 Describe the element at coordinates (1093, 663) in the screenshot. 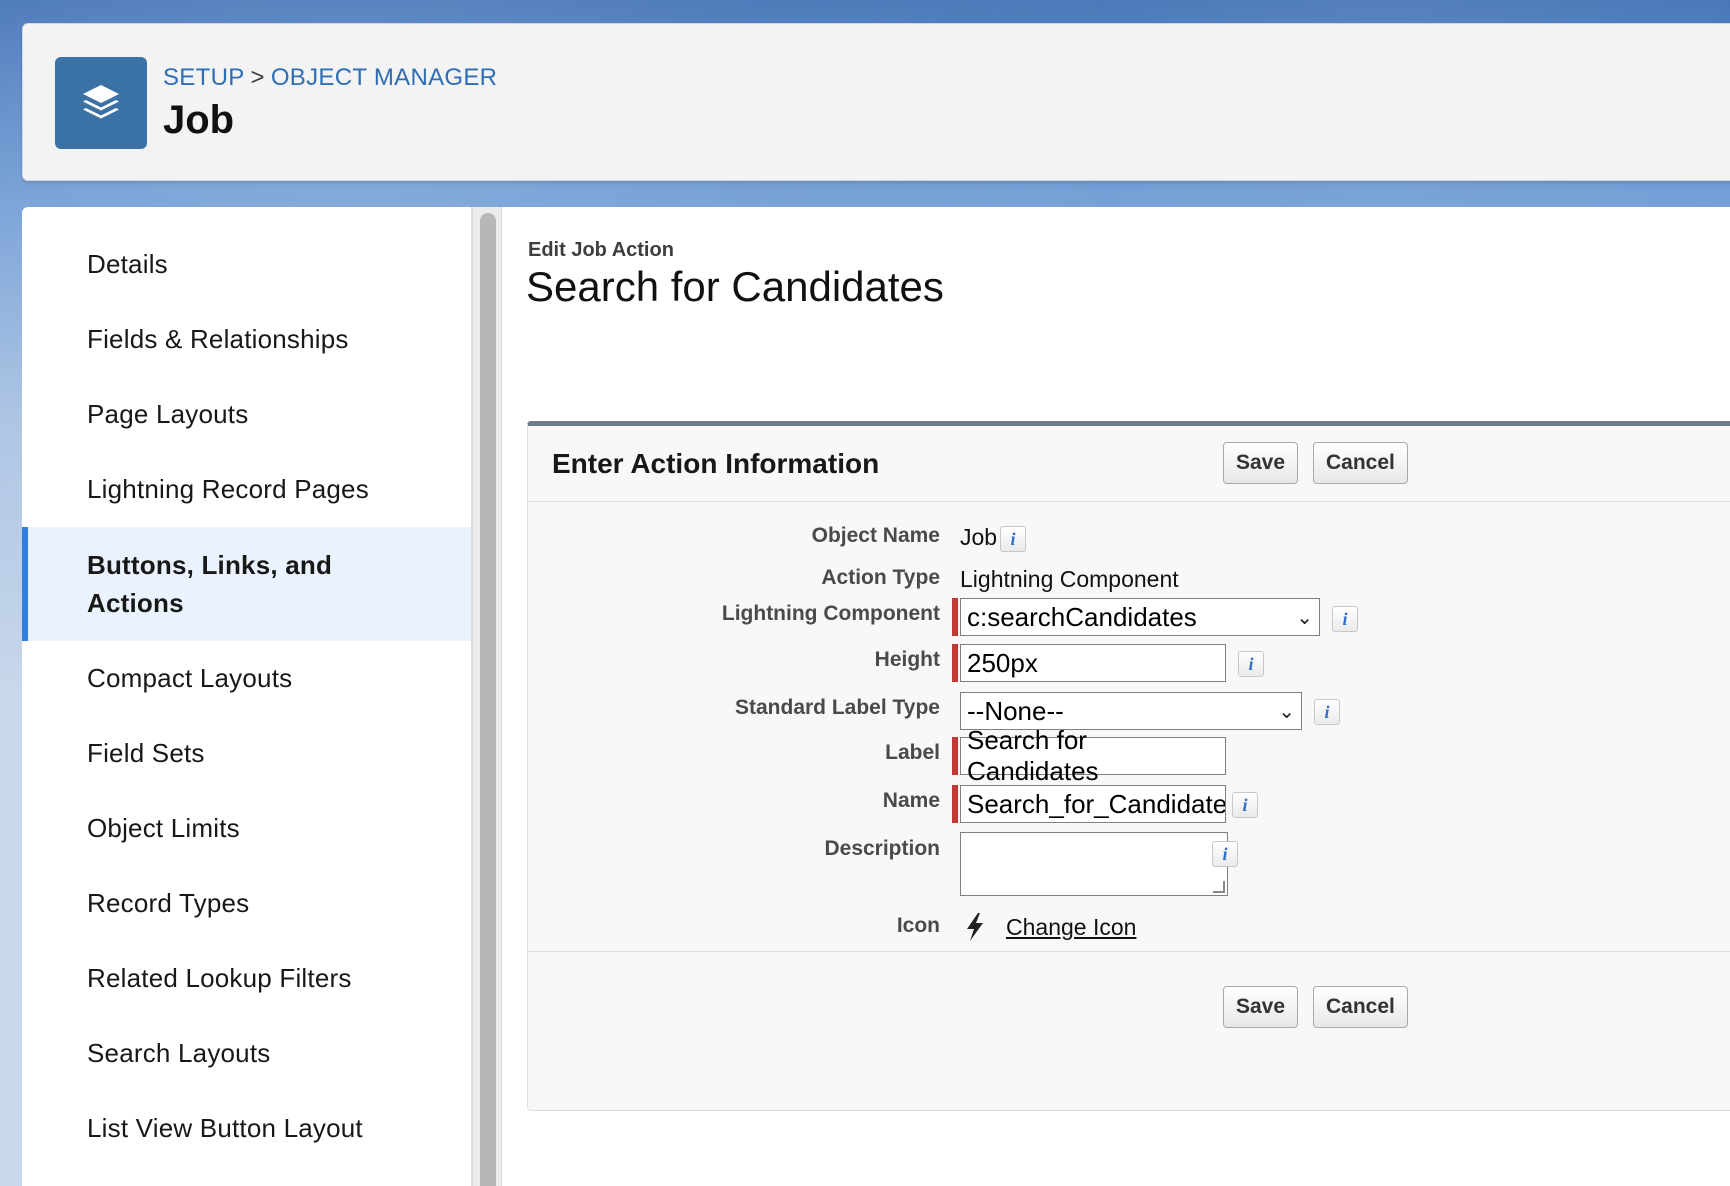

I see `height-input: 250px` at that location.